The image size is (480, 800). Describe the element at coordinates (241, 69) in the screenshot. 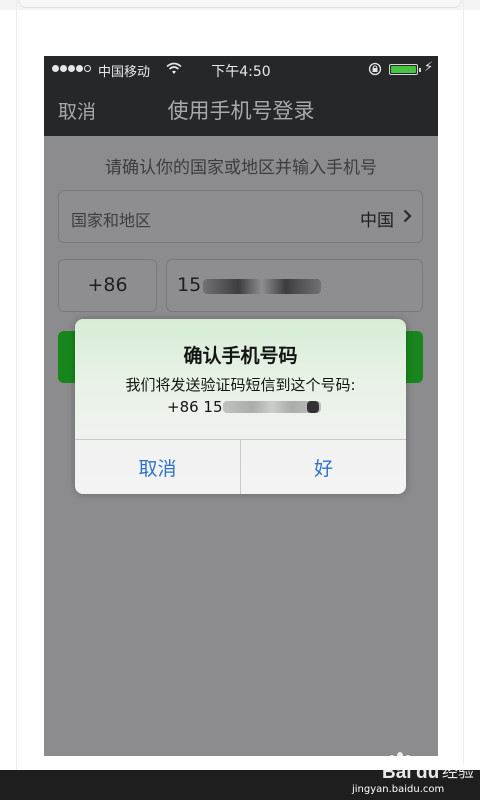

I see `status-bar: 中国移动 下午4:50 ⚡` at that location.